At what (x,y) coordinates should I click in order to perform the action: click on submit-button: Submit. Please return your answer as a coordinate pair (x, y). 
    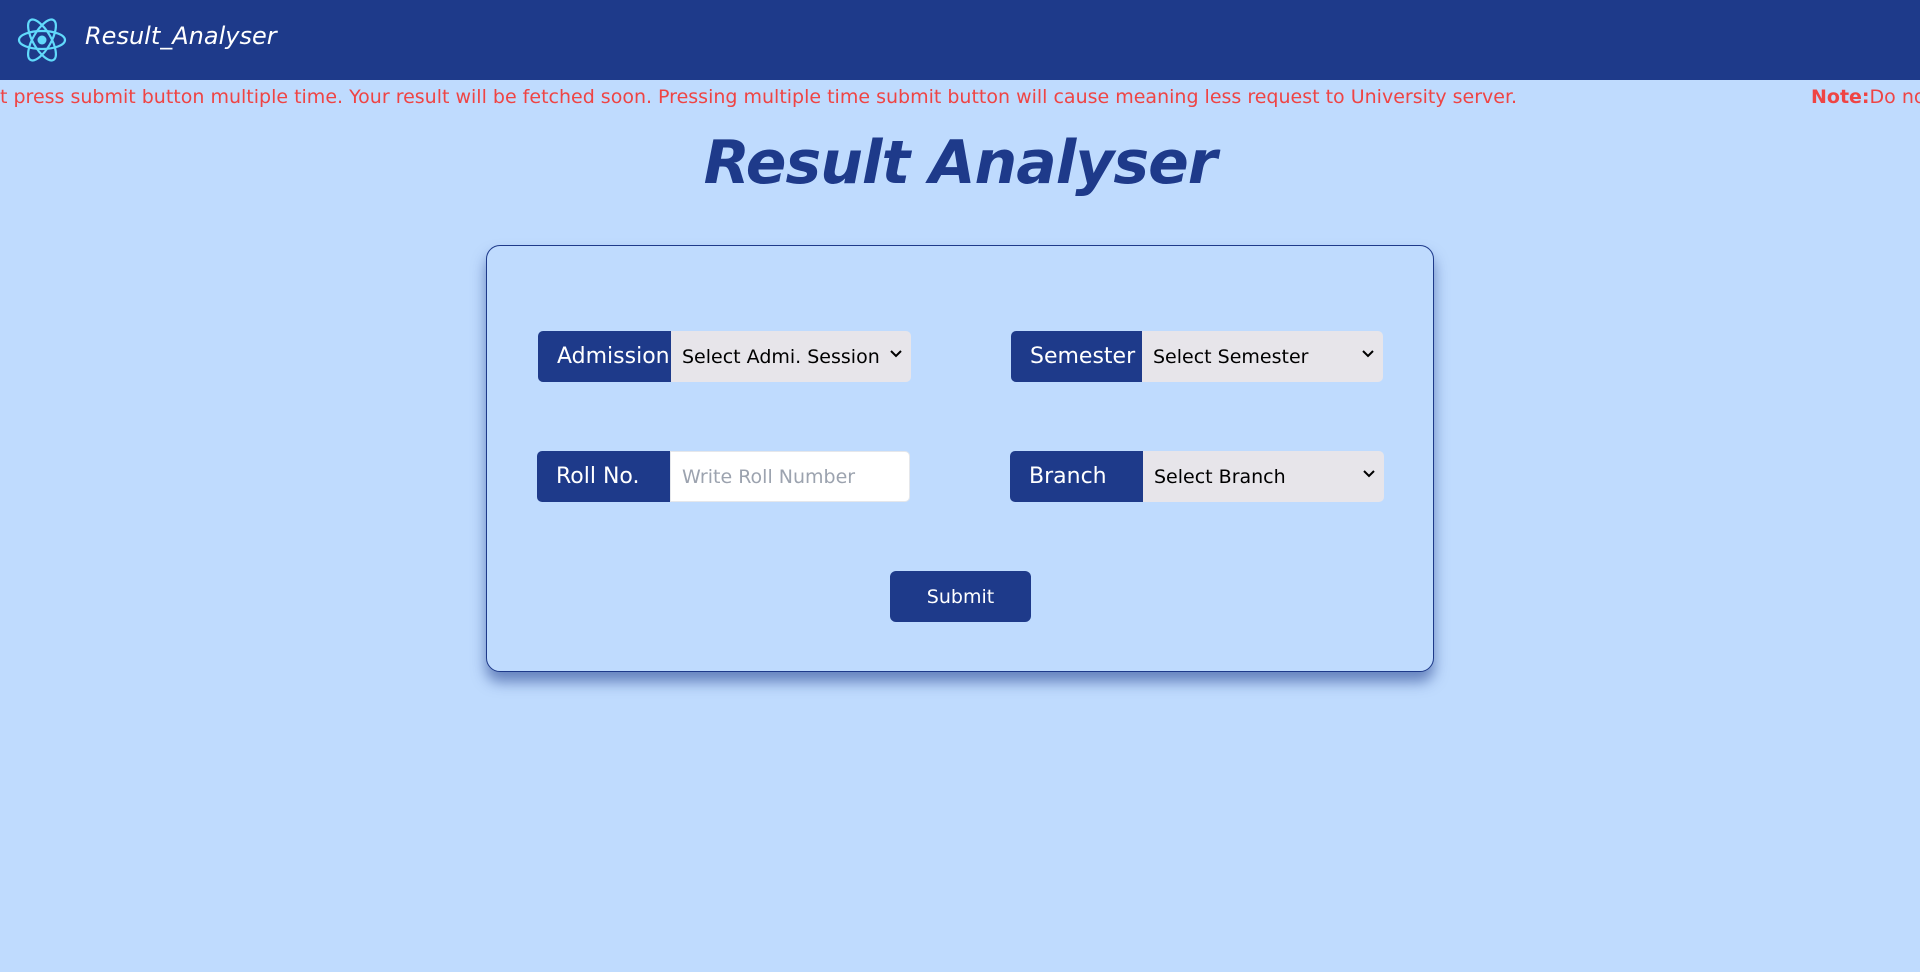
    Looking at the image, I should click on (960, 596).